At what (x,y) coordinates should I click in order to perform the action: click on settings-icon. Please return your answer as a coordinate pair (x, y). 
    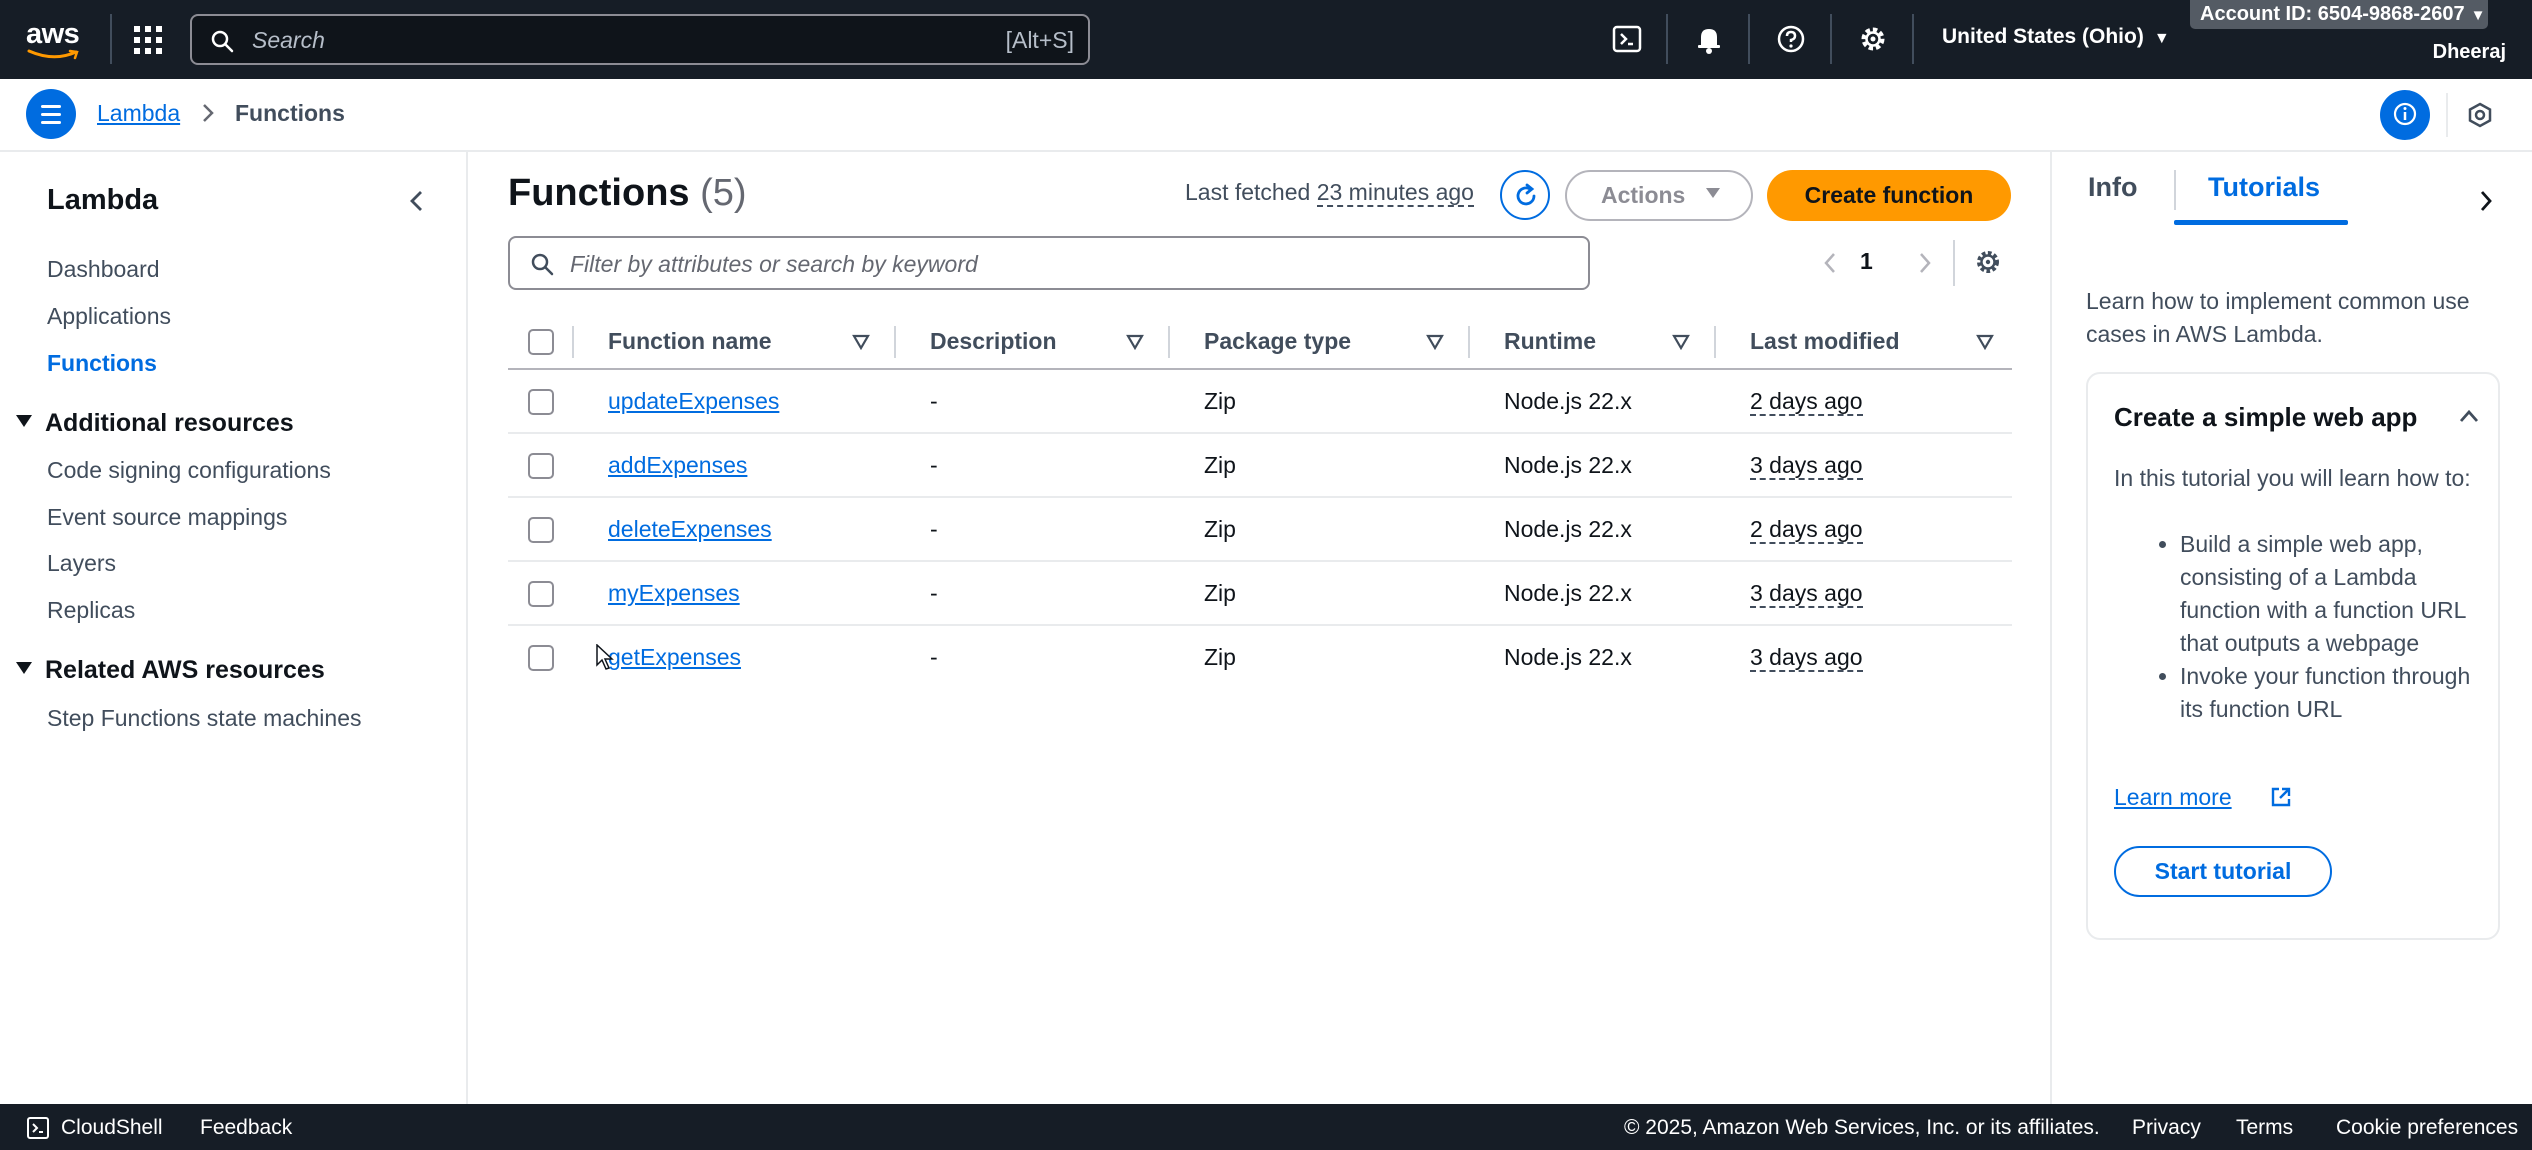
    Looking at the image, I should click on (1873, 39).